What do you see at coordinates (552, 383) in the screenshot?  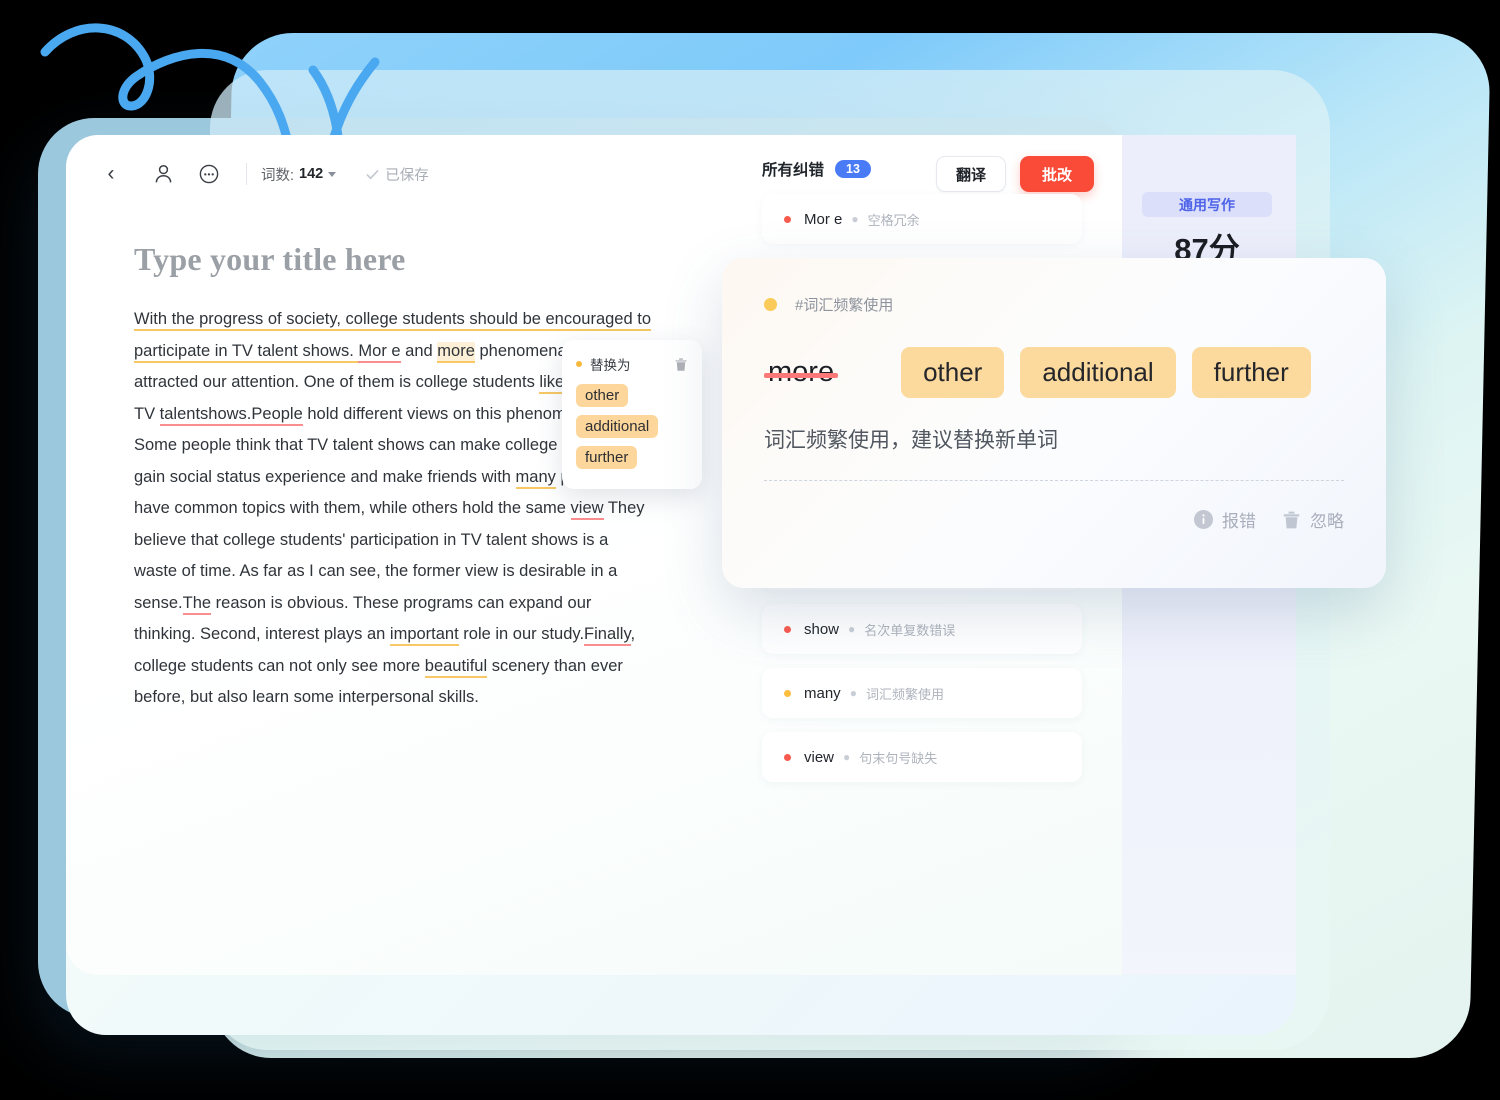 I see `document-marked-segment: like` at bounding box center [552, 383].